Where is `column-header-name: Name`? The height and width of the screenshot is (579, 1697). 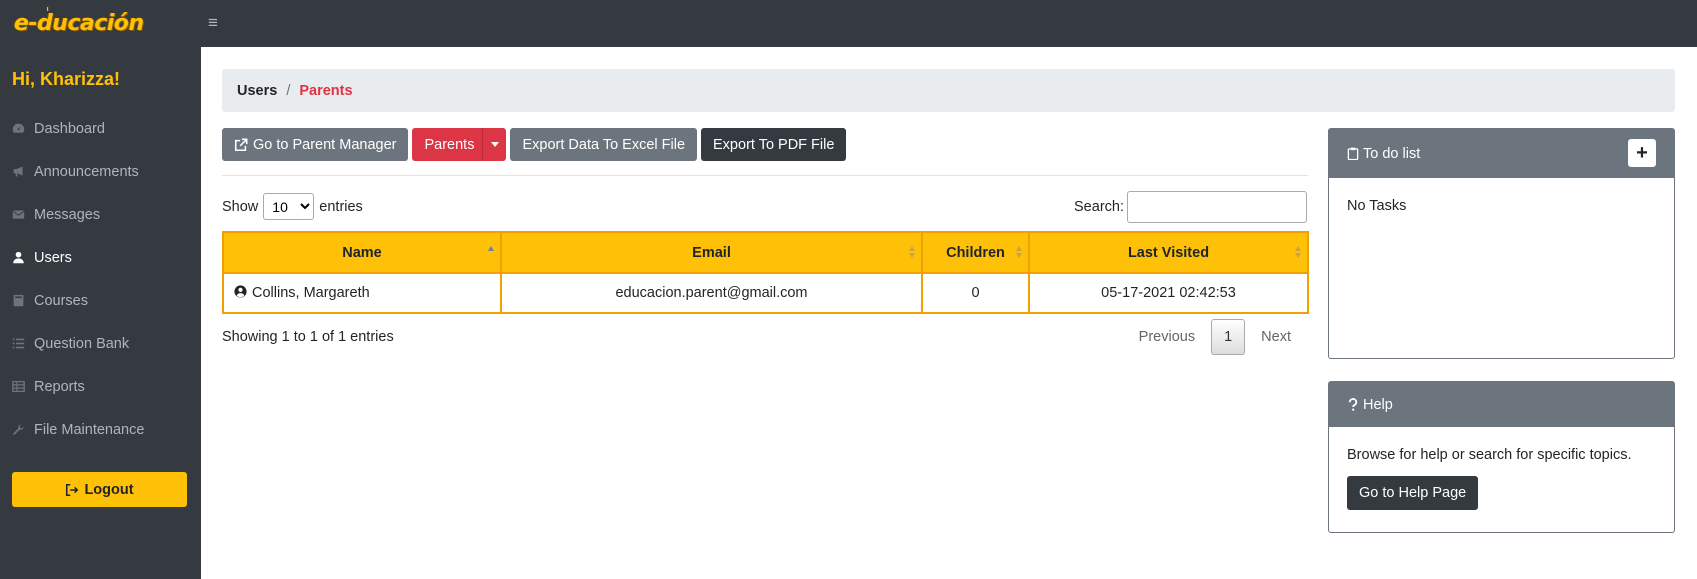
column-header-name: Name is located at coordinates (362, 252).